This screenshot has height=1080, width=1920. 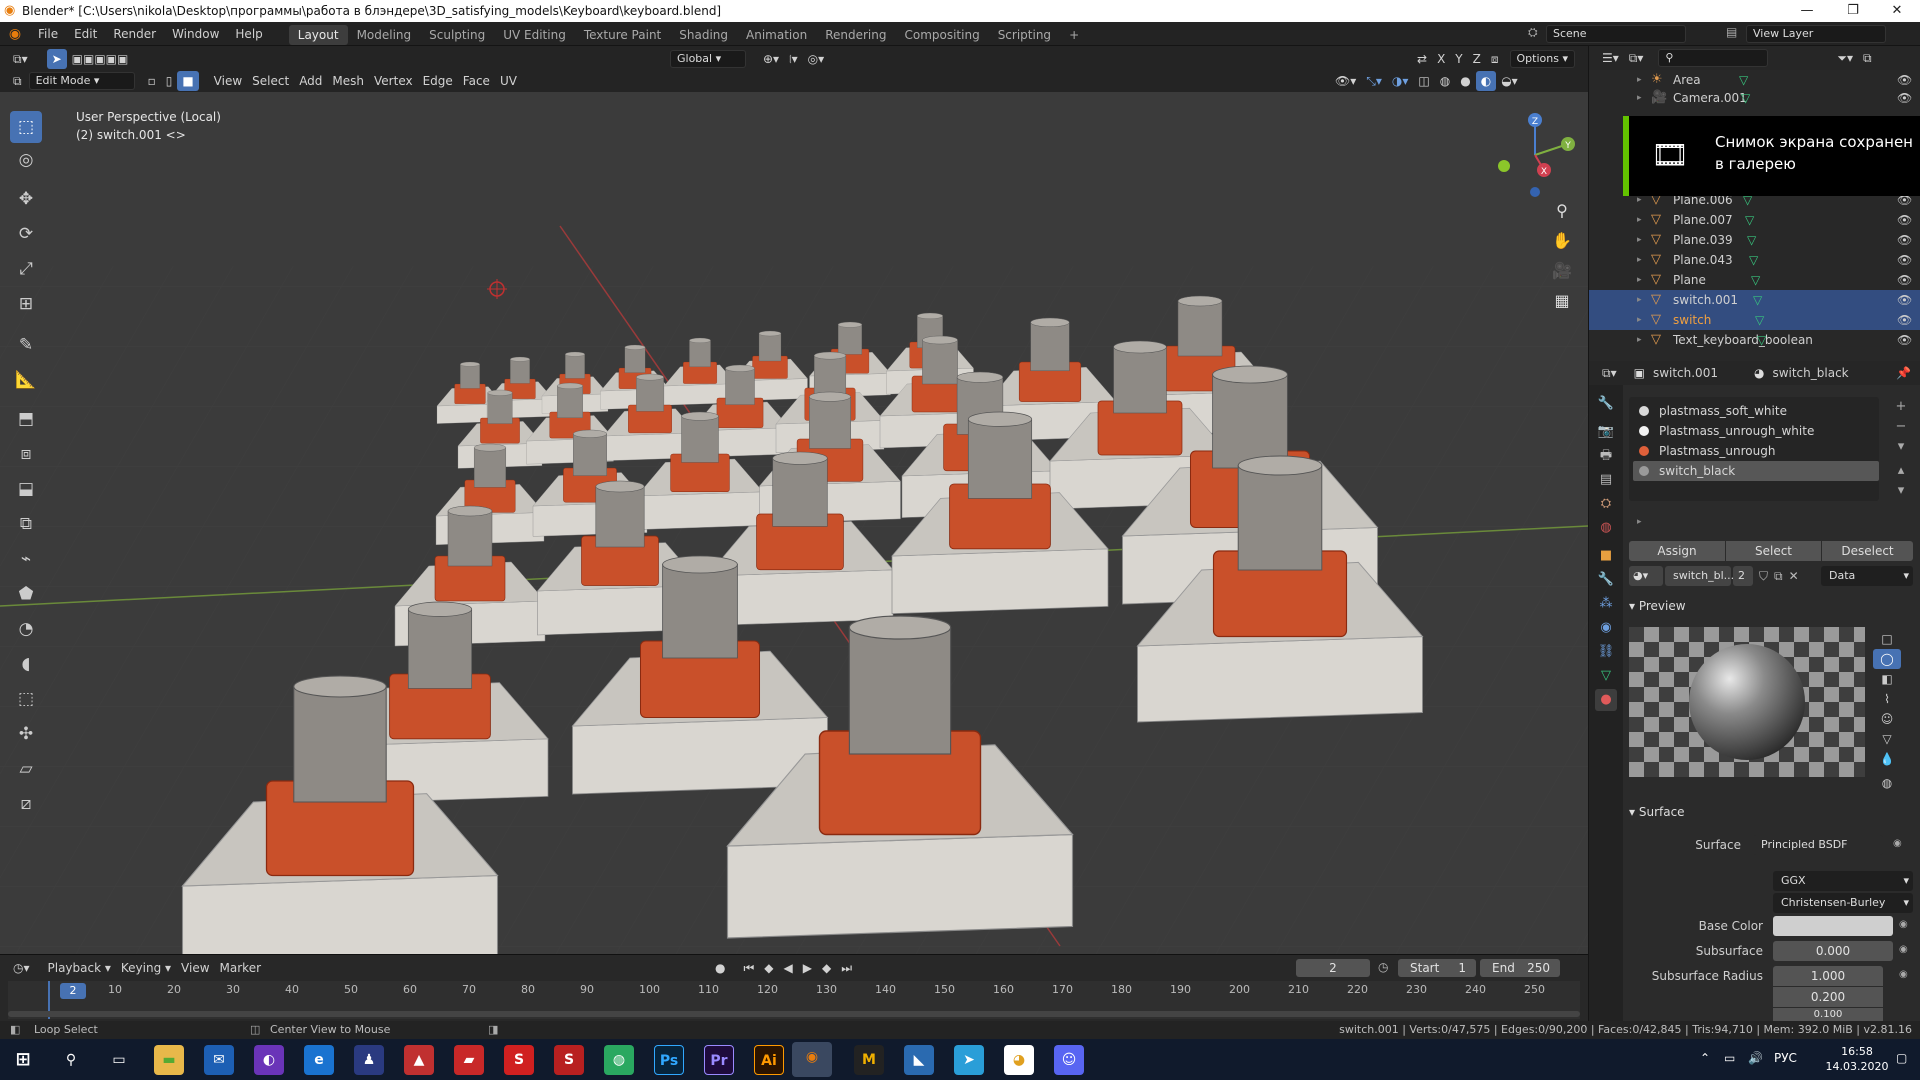 I want to click on browse-material-icon: ◕▾, so click(x=1646, y=576).